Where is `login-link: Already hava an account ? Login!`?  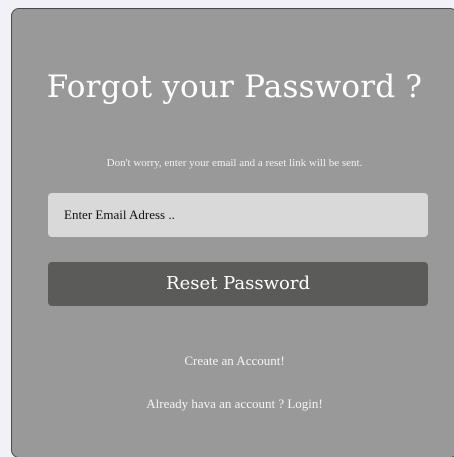 login-link: Already hava an account ? Login! is located at coordinates (233, 404).